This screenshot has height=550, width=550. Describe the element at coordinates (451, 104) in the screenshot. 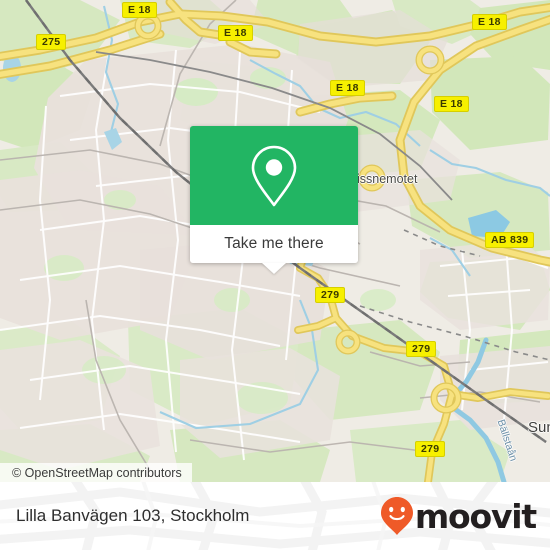

I see `road-shield-e18-upper-right: E 18` at that location.